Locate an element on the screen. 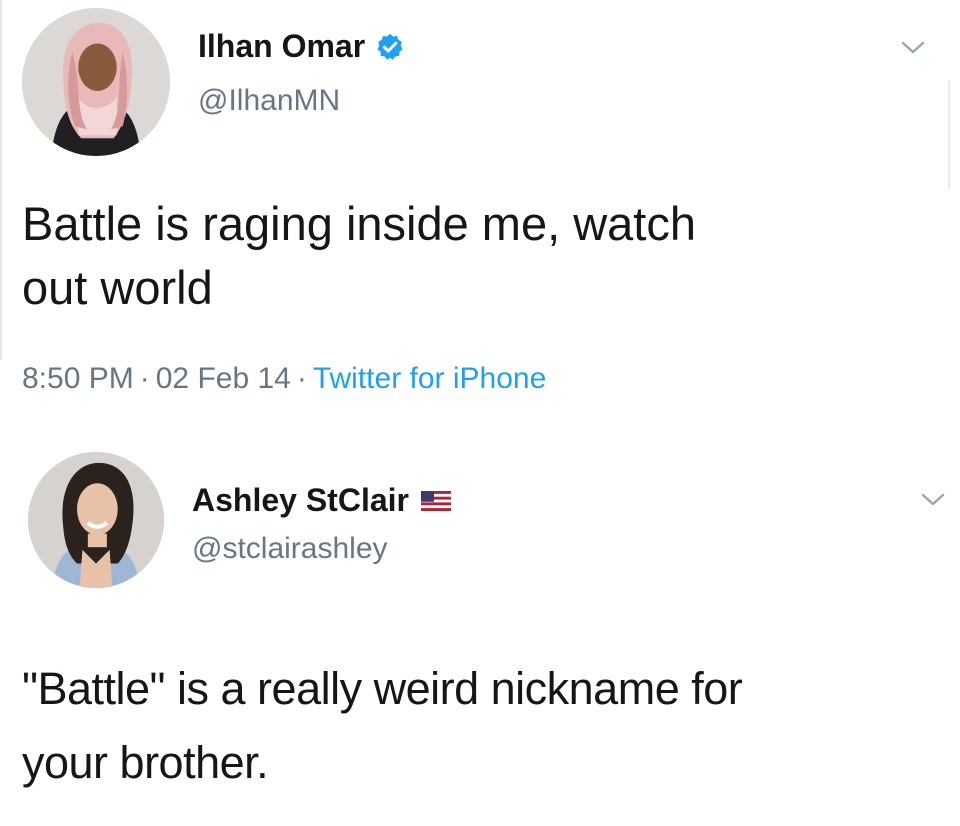 The height and width of the screenshot is (826, 960). author-name-row: Ilhan Omar is located at coordinates (301, 46).